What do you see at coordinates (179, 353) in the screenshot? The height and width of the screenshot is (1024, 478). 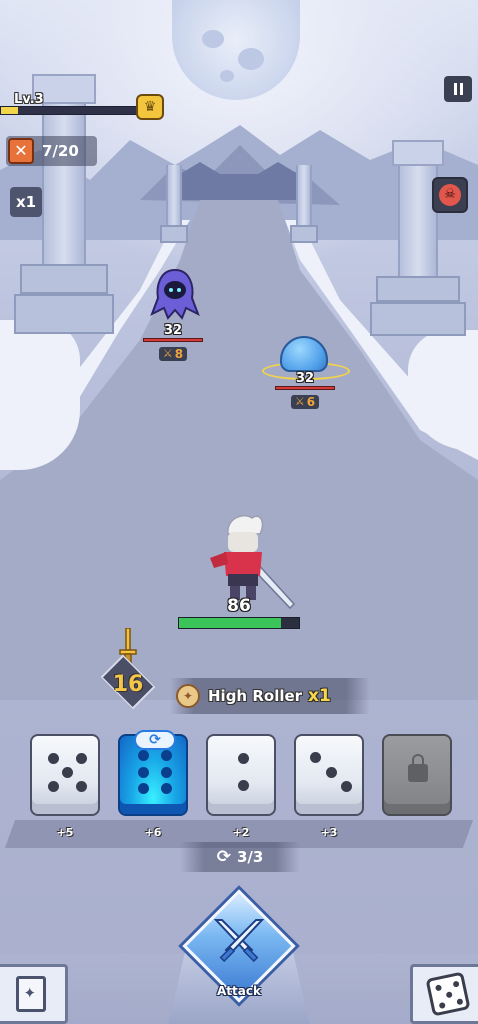 I see `enemy-attack-value: 8` at bounding box center [179, 353].